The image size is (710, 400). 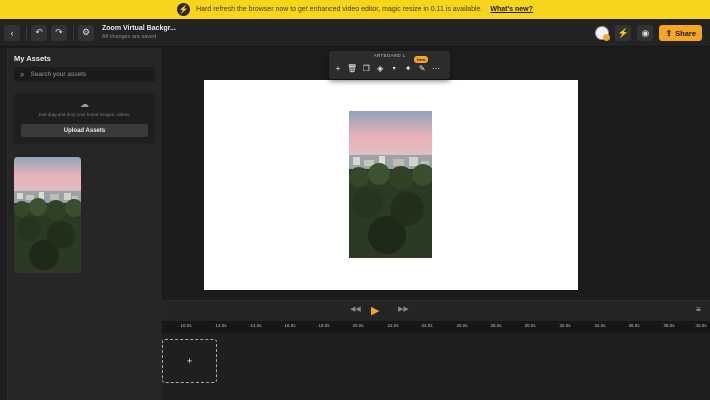 I want to click on artboard-label: ARTBOARD 1, so click(x=389, y=55).